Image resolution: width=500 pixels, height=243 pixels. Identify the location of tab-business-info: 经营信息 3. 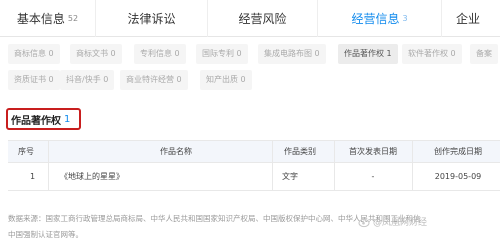
(380, 18).